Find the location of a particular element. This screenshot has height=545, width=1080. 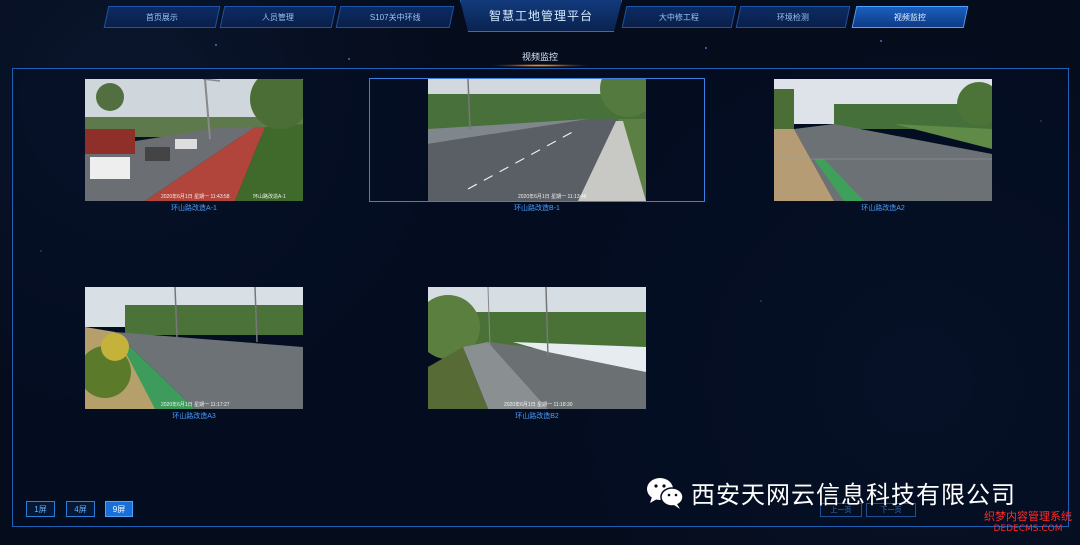

camera-tile: 2020年6月1日 星期一 11:17:27 环山路改造A3 is located at coordinates (194, 354).